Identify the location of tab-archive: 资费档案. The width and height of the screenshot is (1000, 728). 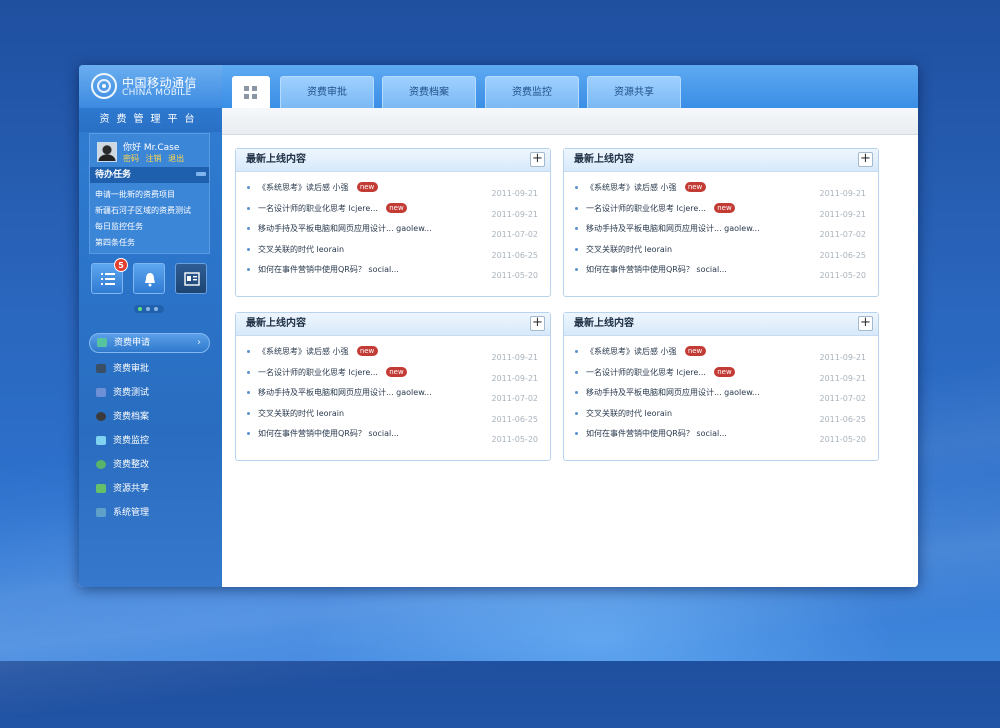
(429, 92).